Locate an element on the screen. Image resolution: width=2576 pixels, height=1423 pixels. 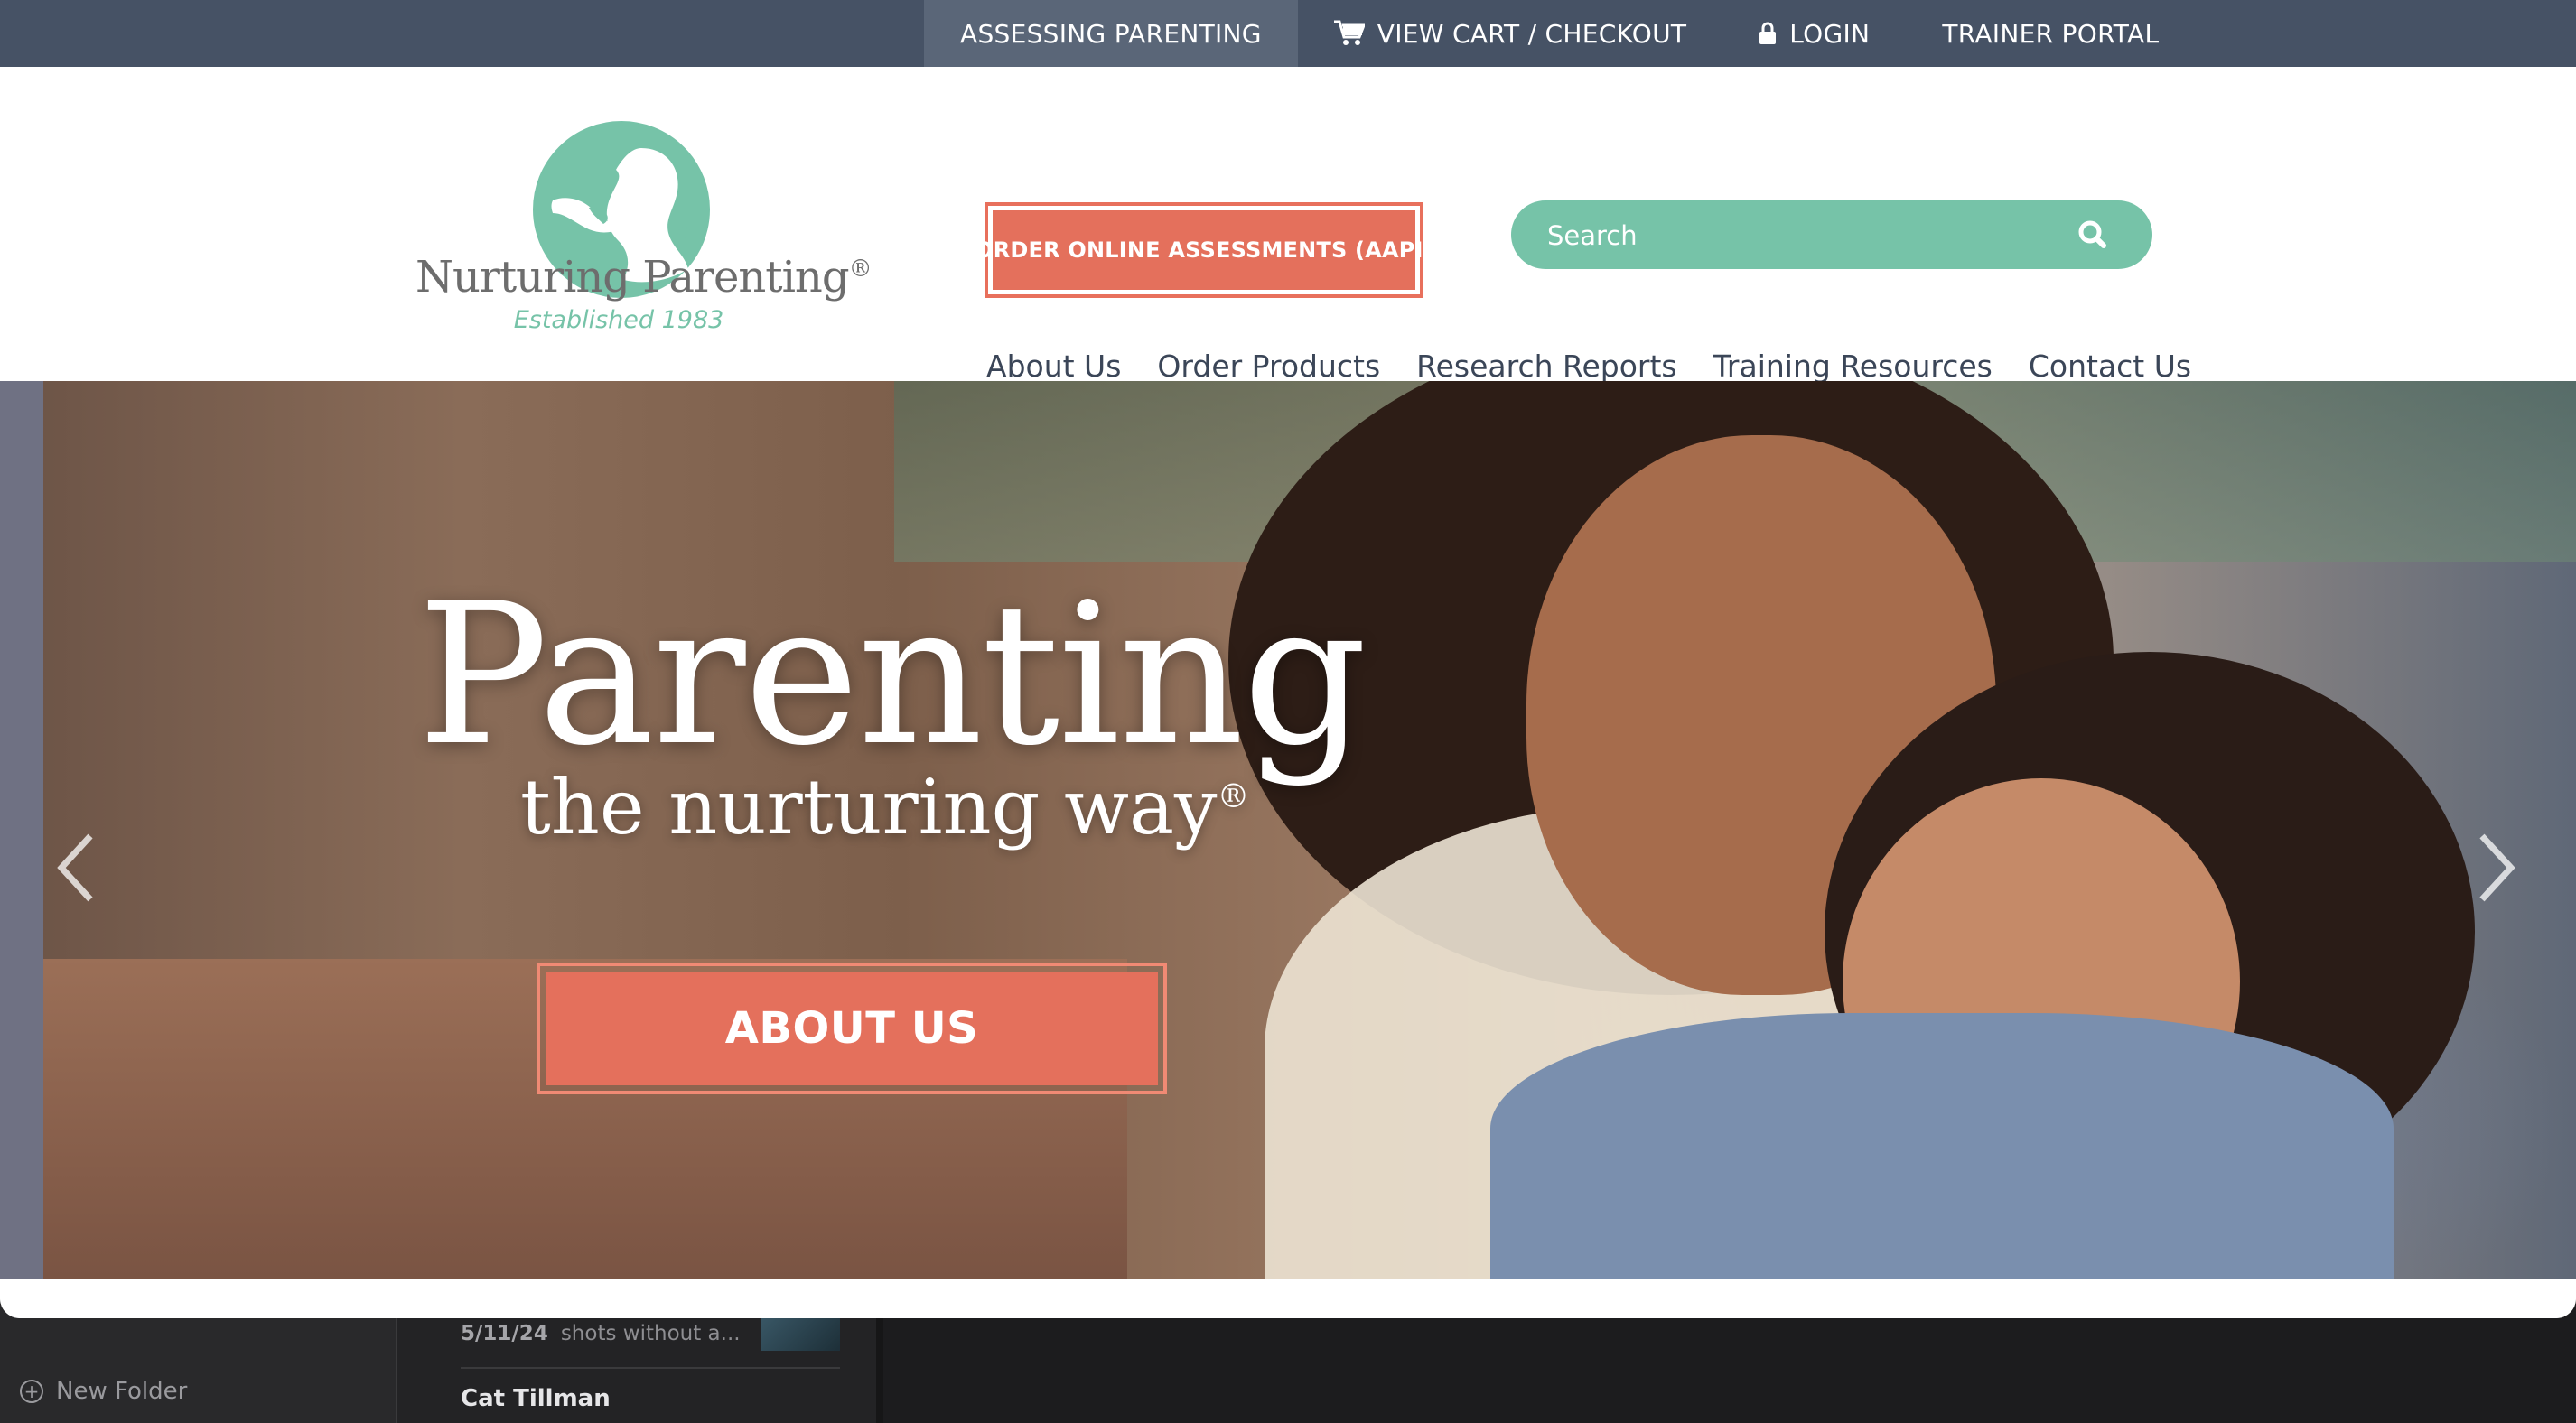
assessing-parenting-link: ASSESSING PARENTING is located at coordinates (1111, 33).